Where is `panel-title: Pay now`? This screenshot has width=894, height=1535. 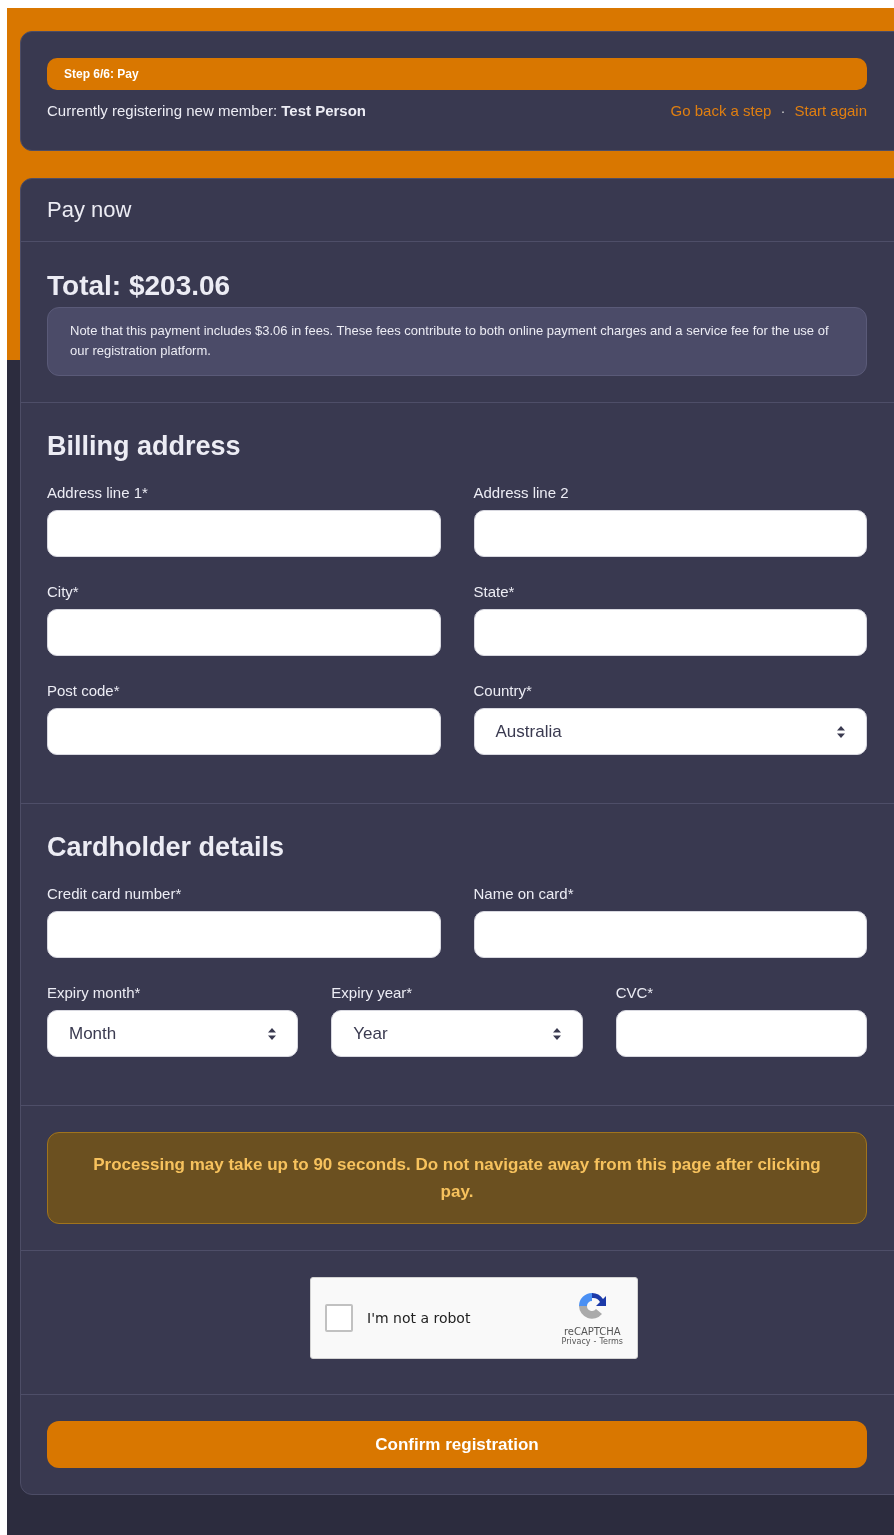 panel-title: Pay now is located at coordinates (89, 209).